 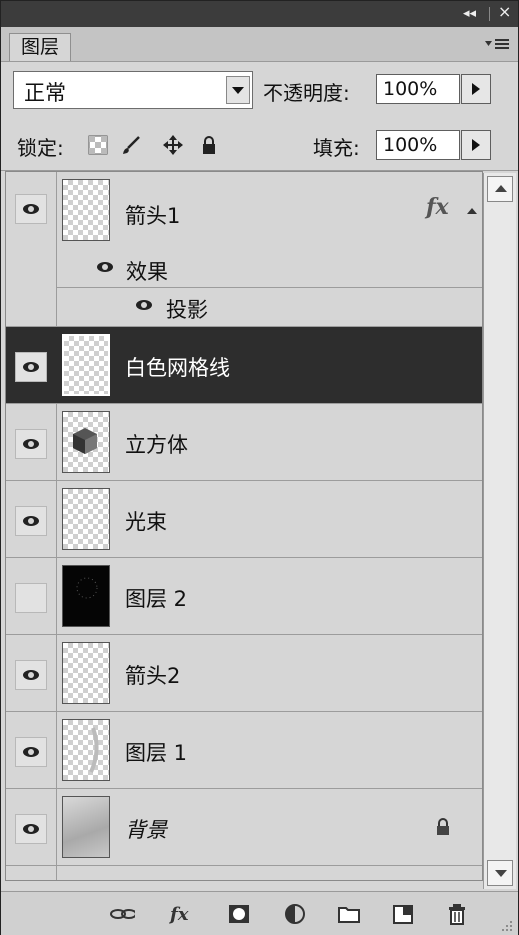 What do you see at coordinates (146, 830) in the screenshot?
I see `layer-name: 背景` at bounding box center [146, 830].